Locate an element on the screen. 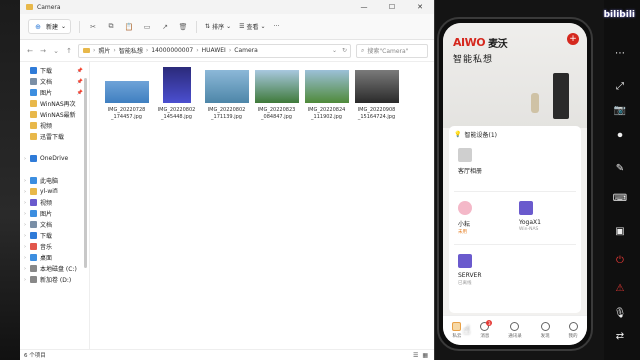 This screenshot has height=360, width=640. scrollbar is located at coordinates (85, 173).